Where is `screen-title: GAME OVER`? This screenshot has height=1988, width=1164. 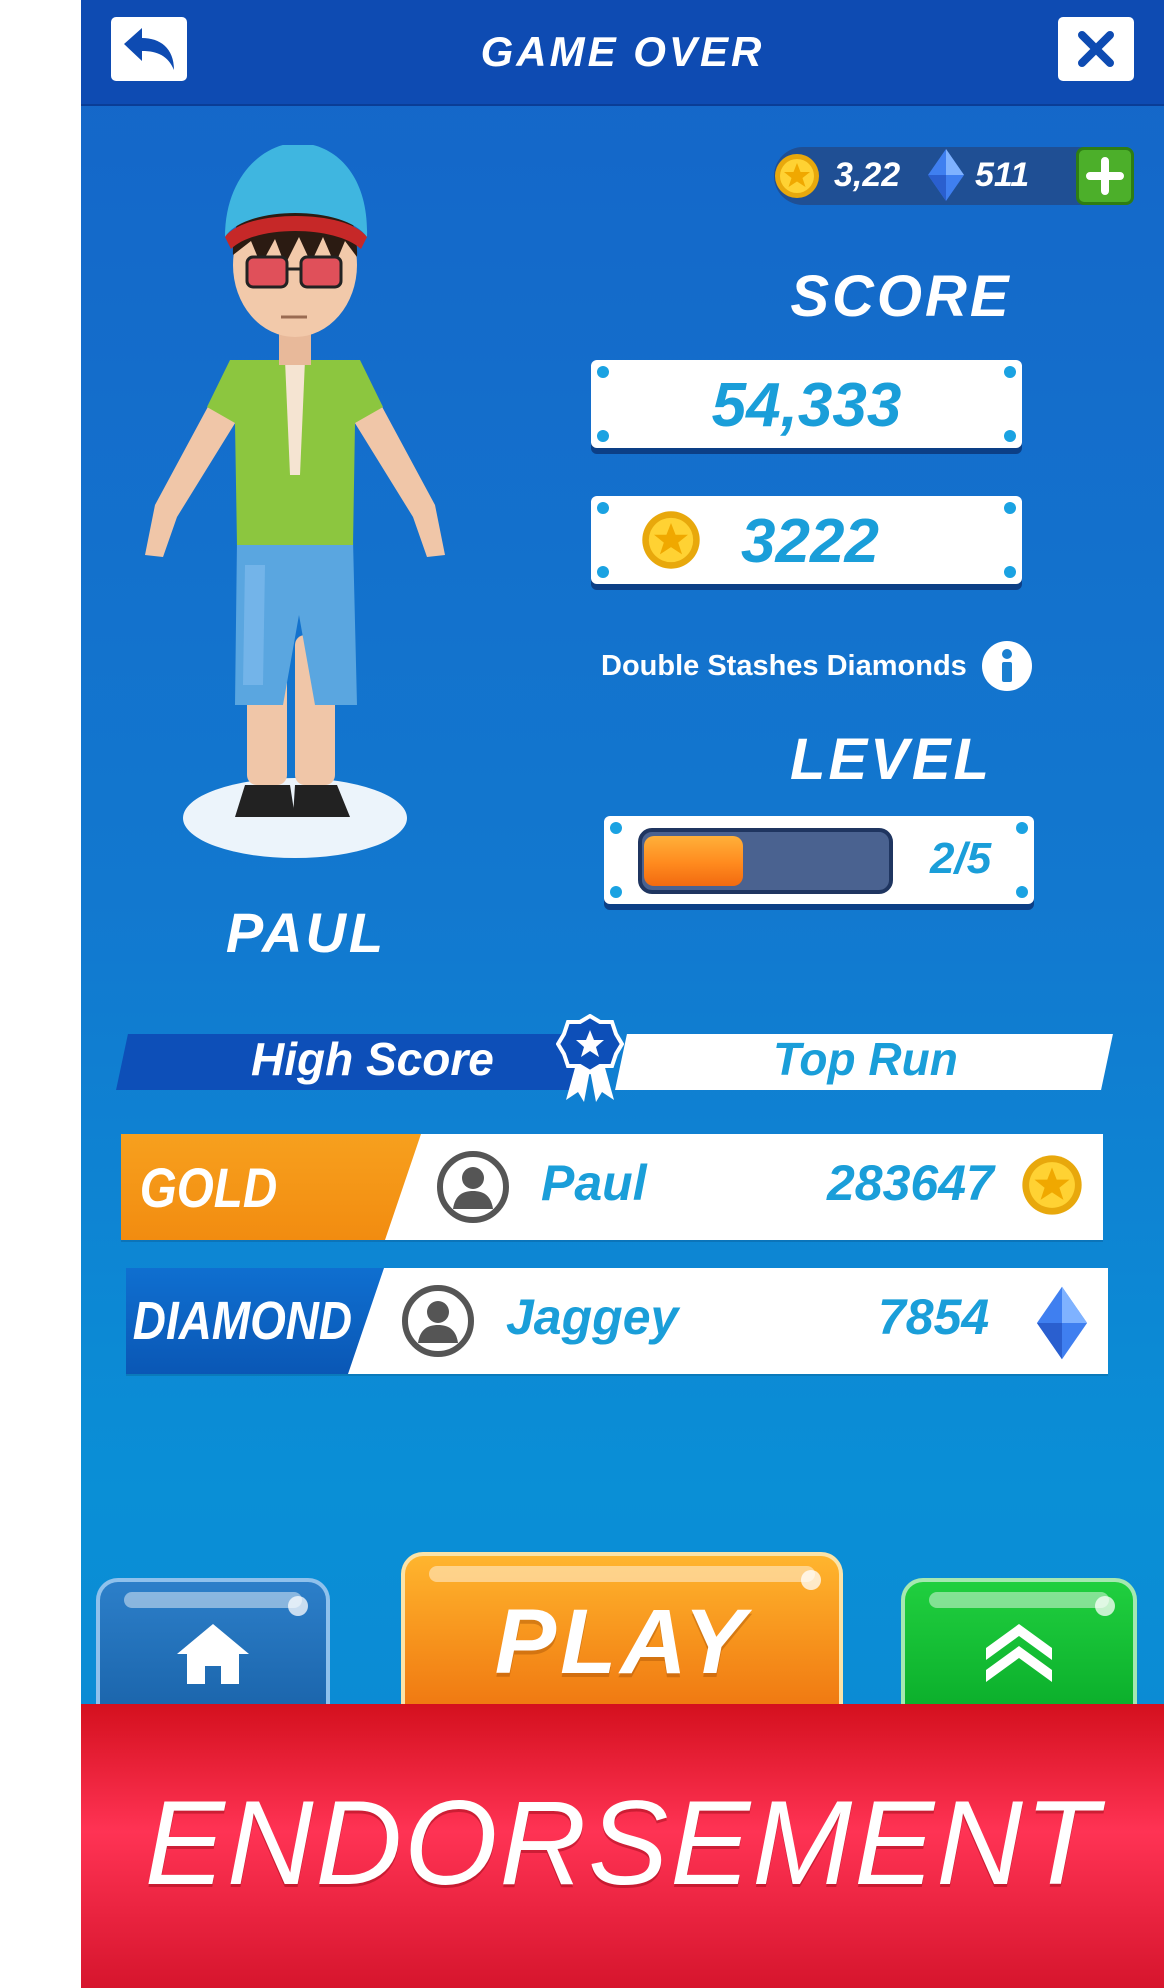 screen-title: GAME OVER is located at coordinates (622, 51).